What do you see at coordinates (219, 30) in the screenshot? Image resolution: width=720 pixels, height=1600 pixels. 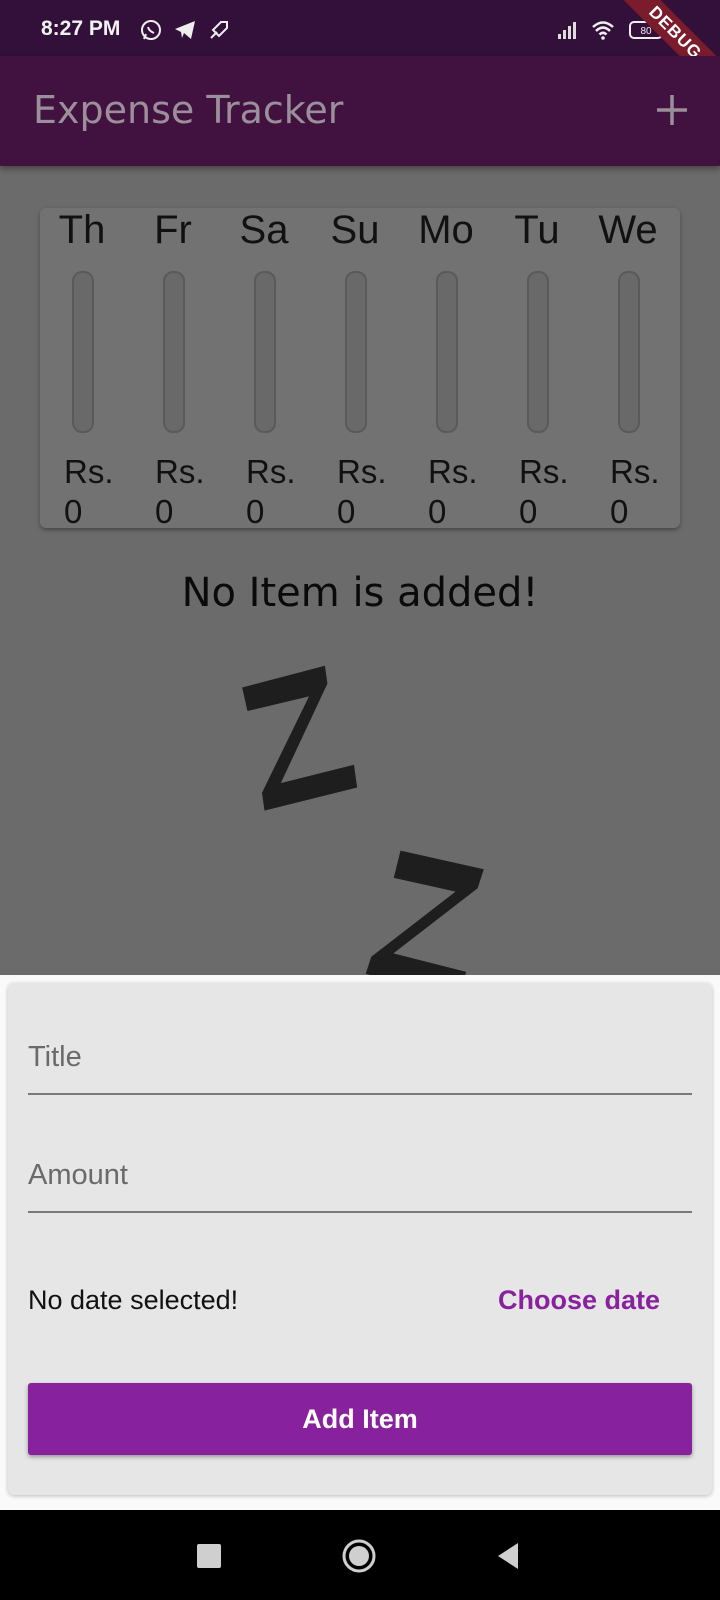 I see `rocket-icon` at bounding box center [219, 30].